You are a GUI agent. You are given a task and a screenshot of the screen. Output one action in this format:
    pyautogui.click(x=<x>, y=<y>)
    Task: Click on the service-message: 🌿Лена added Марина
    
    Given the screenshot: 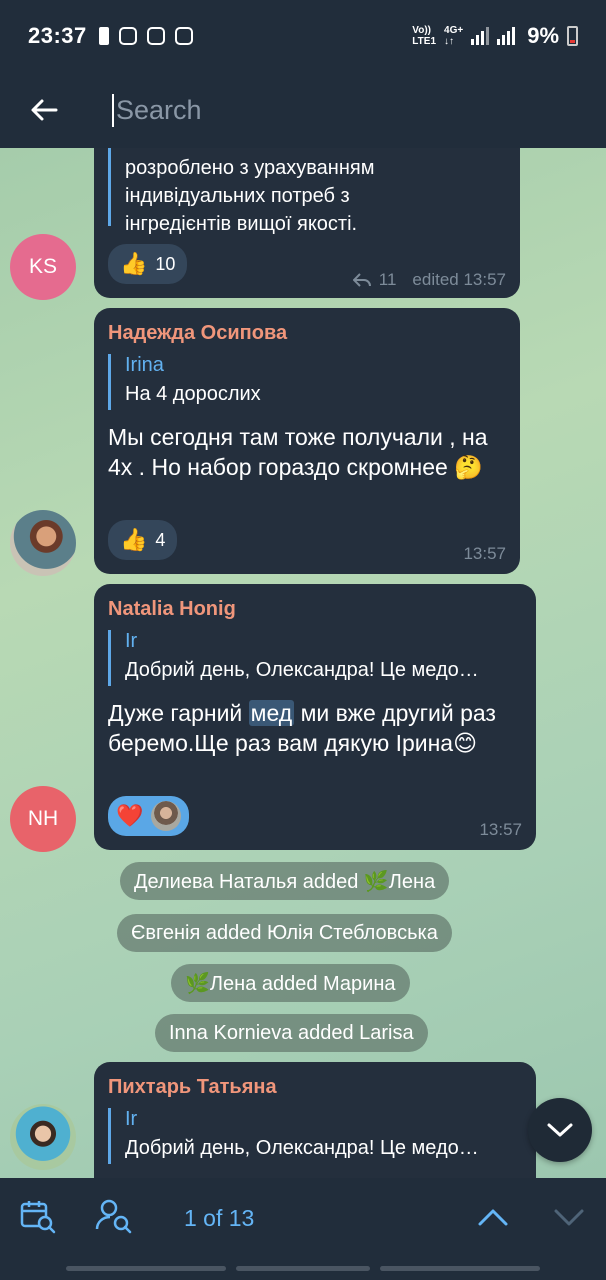 What is the action you would take?
    pyautogui.click(x=290, y=983)
    